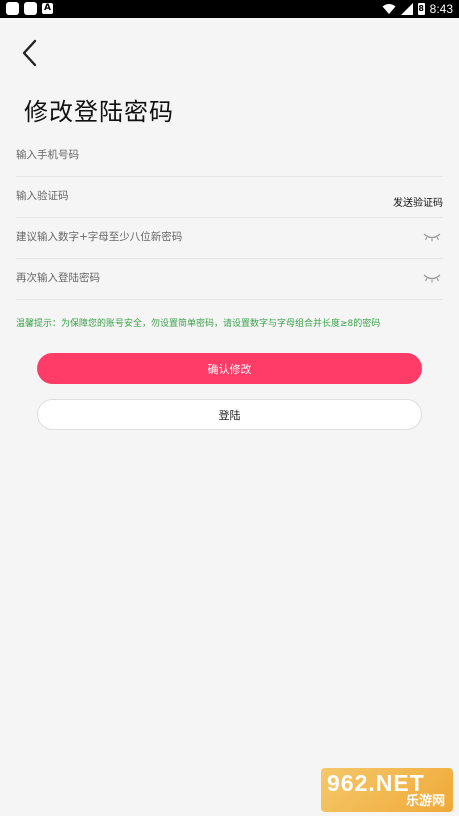  I want to click on send-code-button: 发送验证码, so click(418, 201).